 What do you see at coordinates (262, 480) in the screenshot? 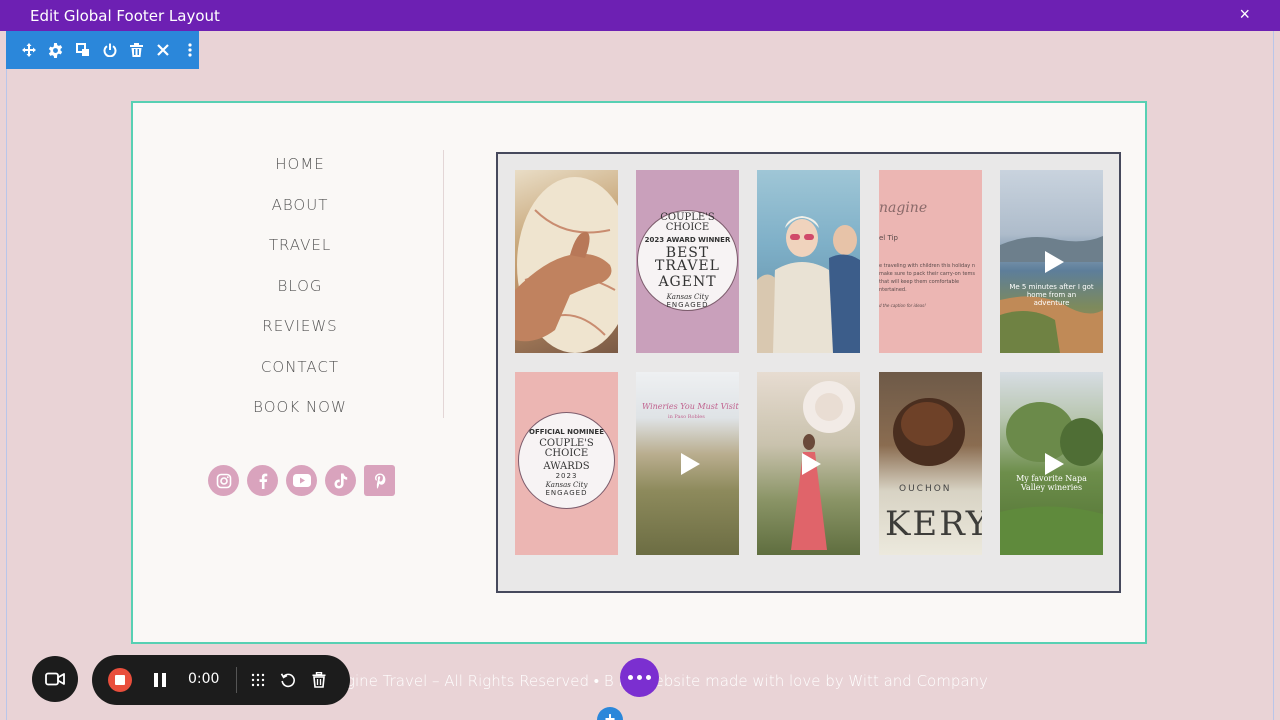
I see `facebook-icon` at bounding box center [262, 480].